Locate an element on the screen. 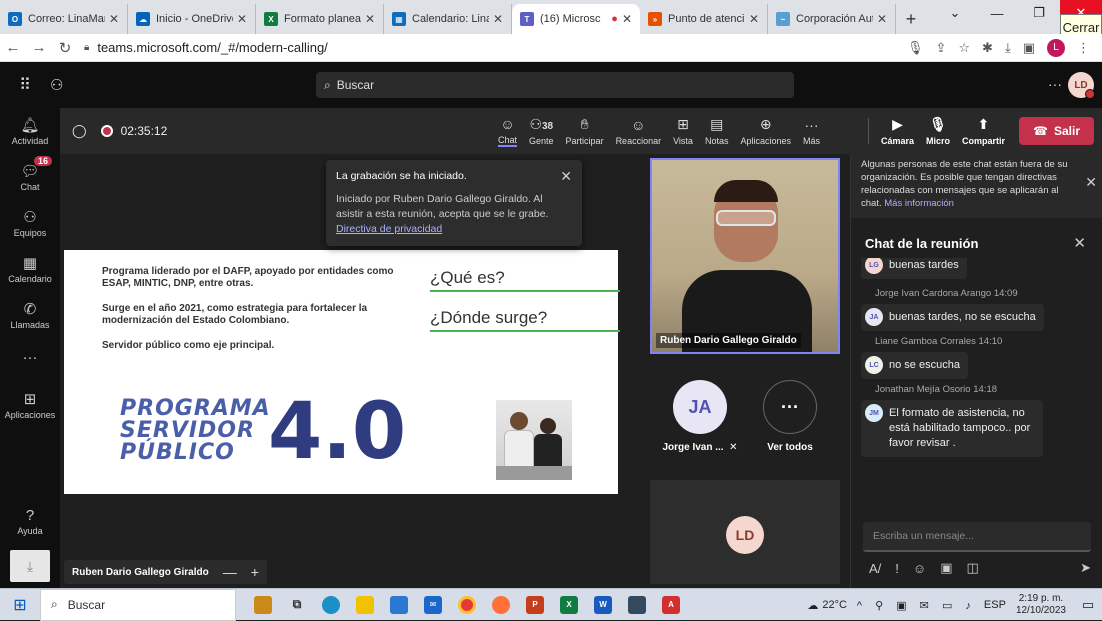 This screenshot has width=1102, height=621. media-compartir-button: ⬆ Compartir is located at coordinates (983, 131).